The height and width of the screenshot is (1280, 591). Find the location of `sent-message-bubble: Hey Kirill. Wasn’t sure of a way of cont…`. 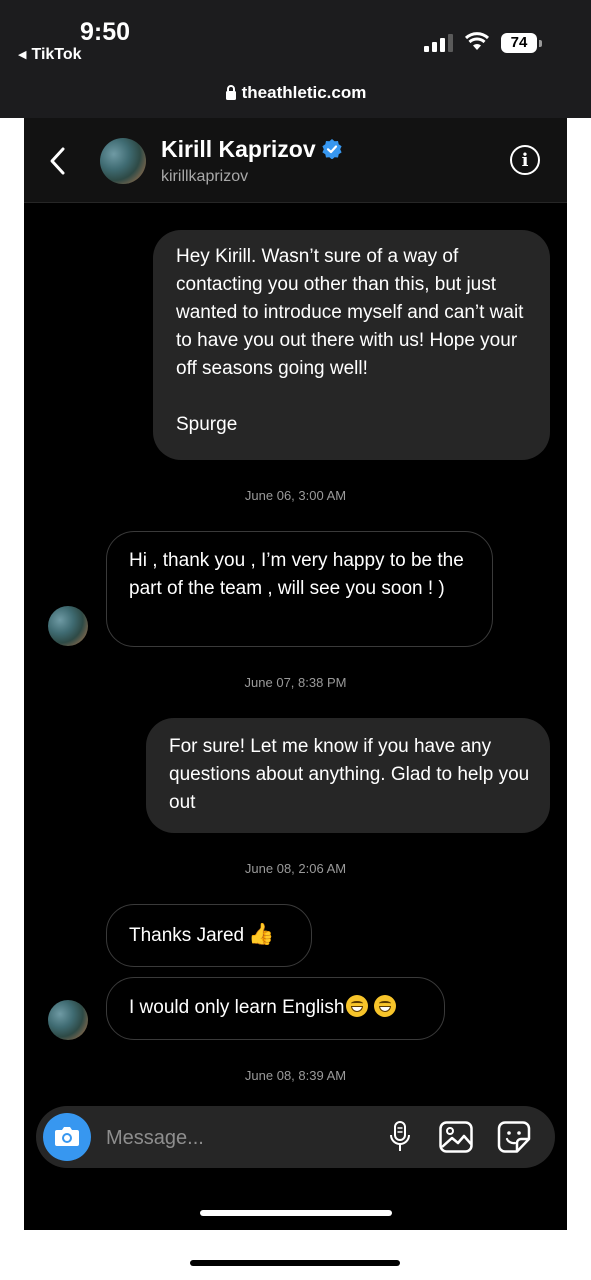

sent-message-bubble: Hey Kirill. Wasn’t sure of a way of cont… is located at coordinates (351, 345).